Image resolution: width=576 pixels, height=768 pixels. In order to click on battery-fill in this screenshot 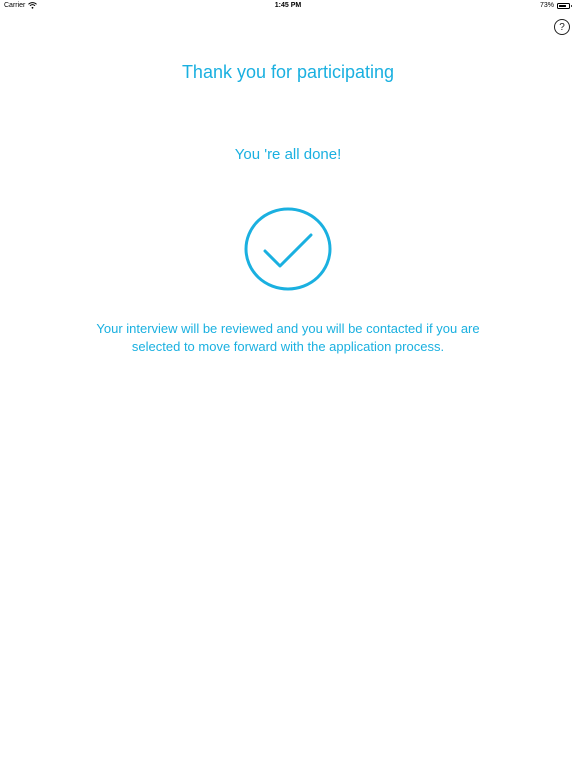, I will do `click(562, 5)`.